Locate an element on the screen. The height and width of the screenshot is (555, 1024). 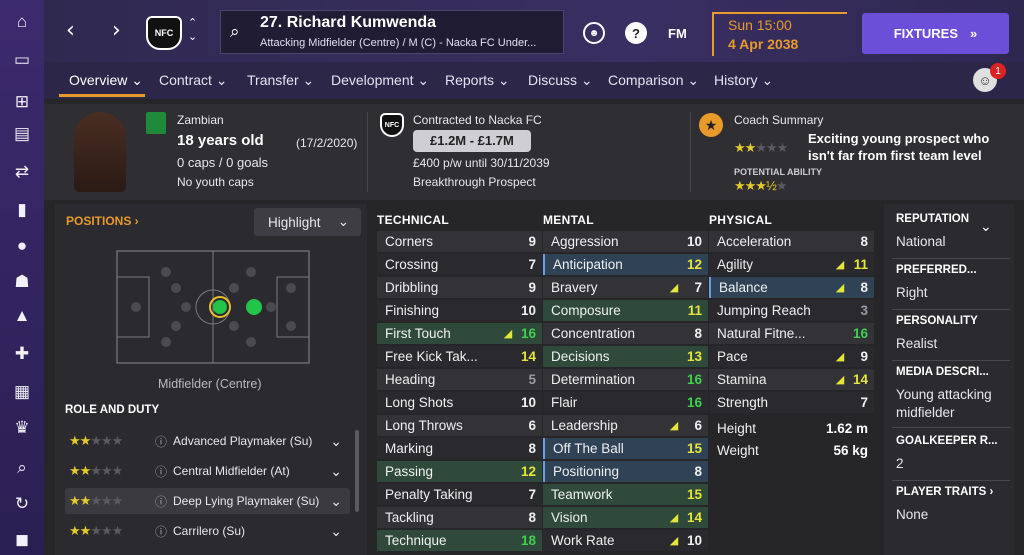
skull-icon: ☻ is located at coordinates (594, 33).